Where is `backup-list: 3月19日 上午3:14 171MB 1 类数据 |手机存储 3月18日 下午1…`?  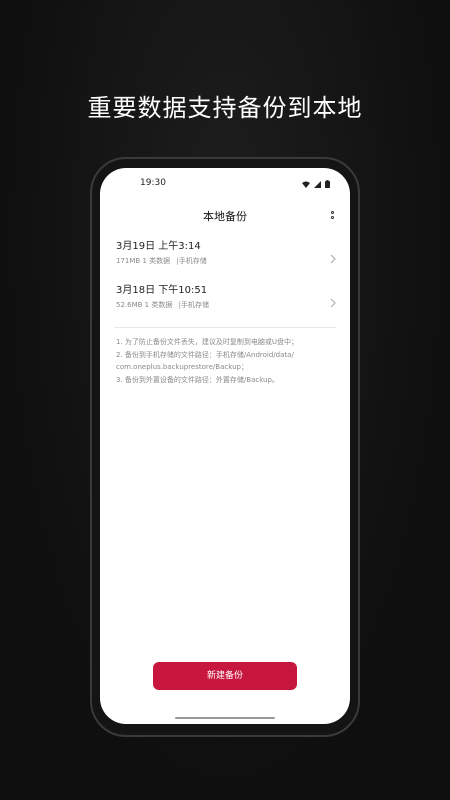 backup-list: 3月19日 上午3:14 171MB 1 类数据 |手机存储 3月18日 下午1… is located at coordinates (225, 284).